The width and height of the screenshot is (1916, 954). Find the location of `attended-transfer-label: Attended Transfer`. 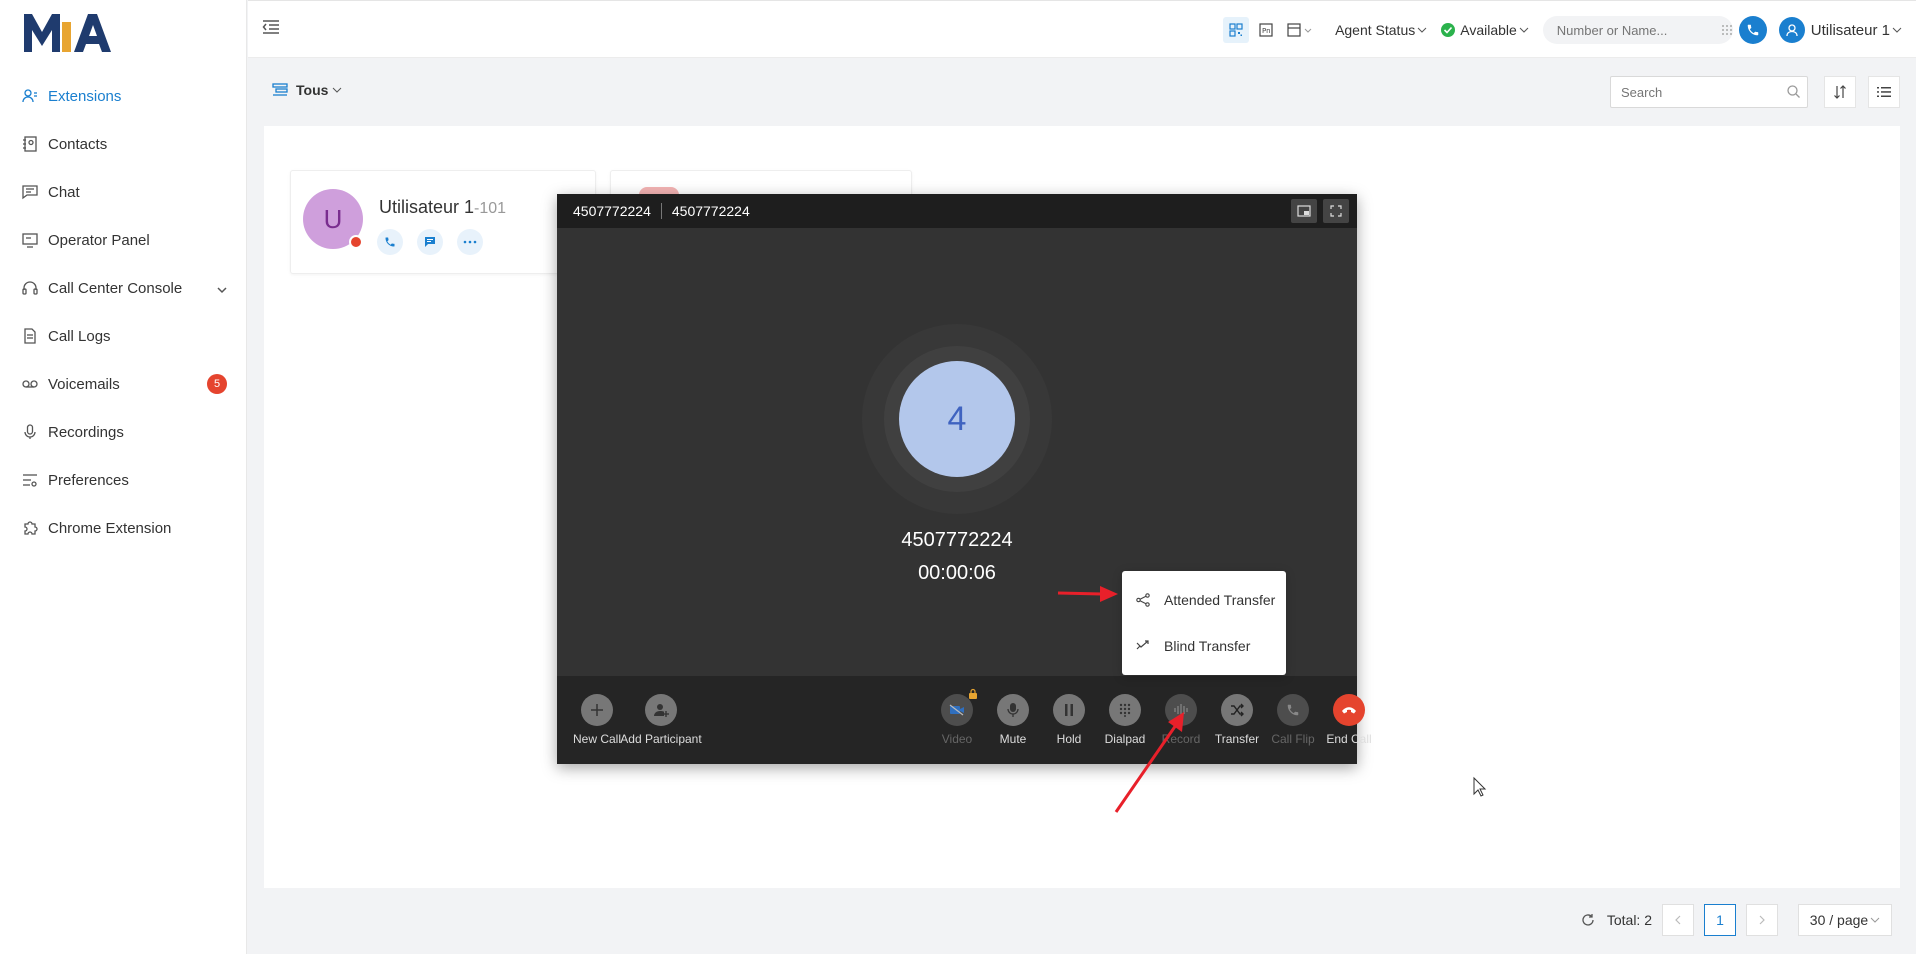

attended-transfer-label: Attended Transfer is located at coordinates (1220, 600).